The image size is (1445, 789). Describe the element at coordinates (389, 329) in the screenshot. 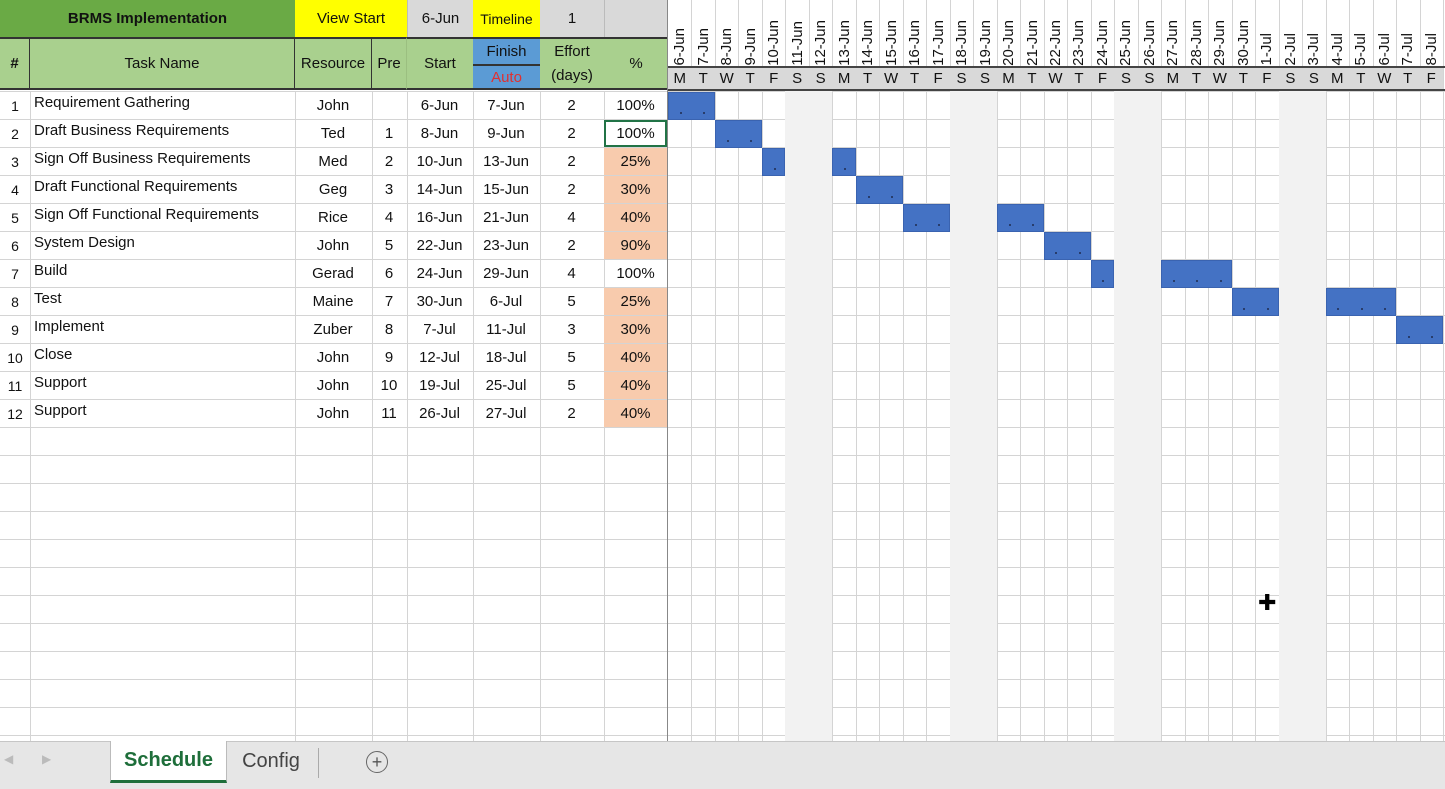

I see `cell-pre: 8` at that location.